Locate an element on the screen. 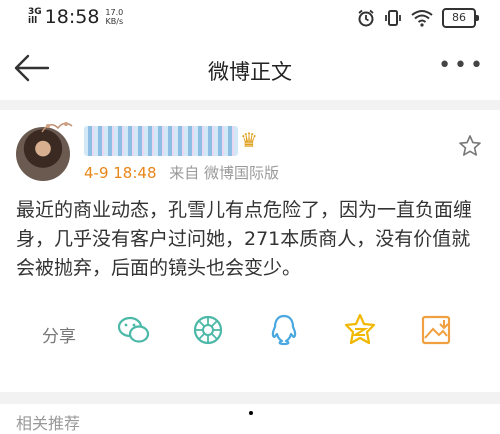 The image size is (500, 434). speed-value: 17.0 is located at coordinates (114, 12).